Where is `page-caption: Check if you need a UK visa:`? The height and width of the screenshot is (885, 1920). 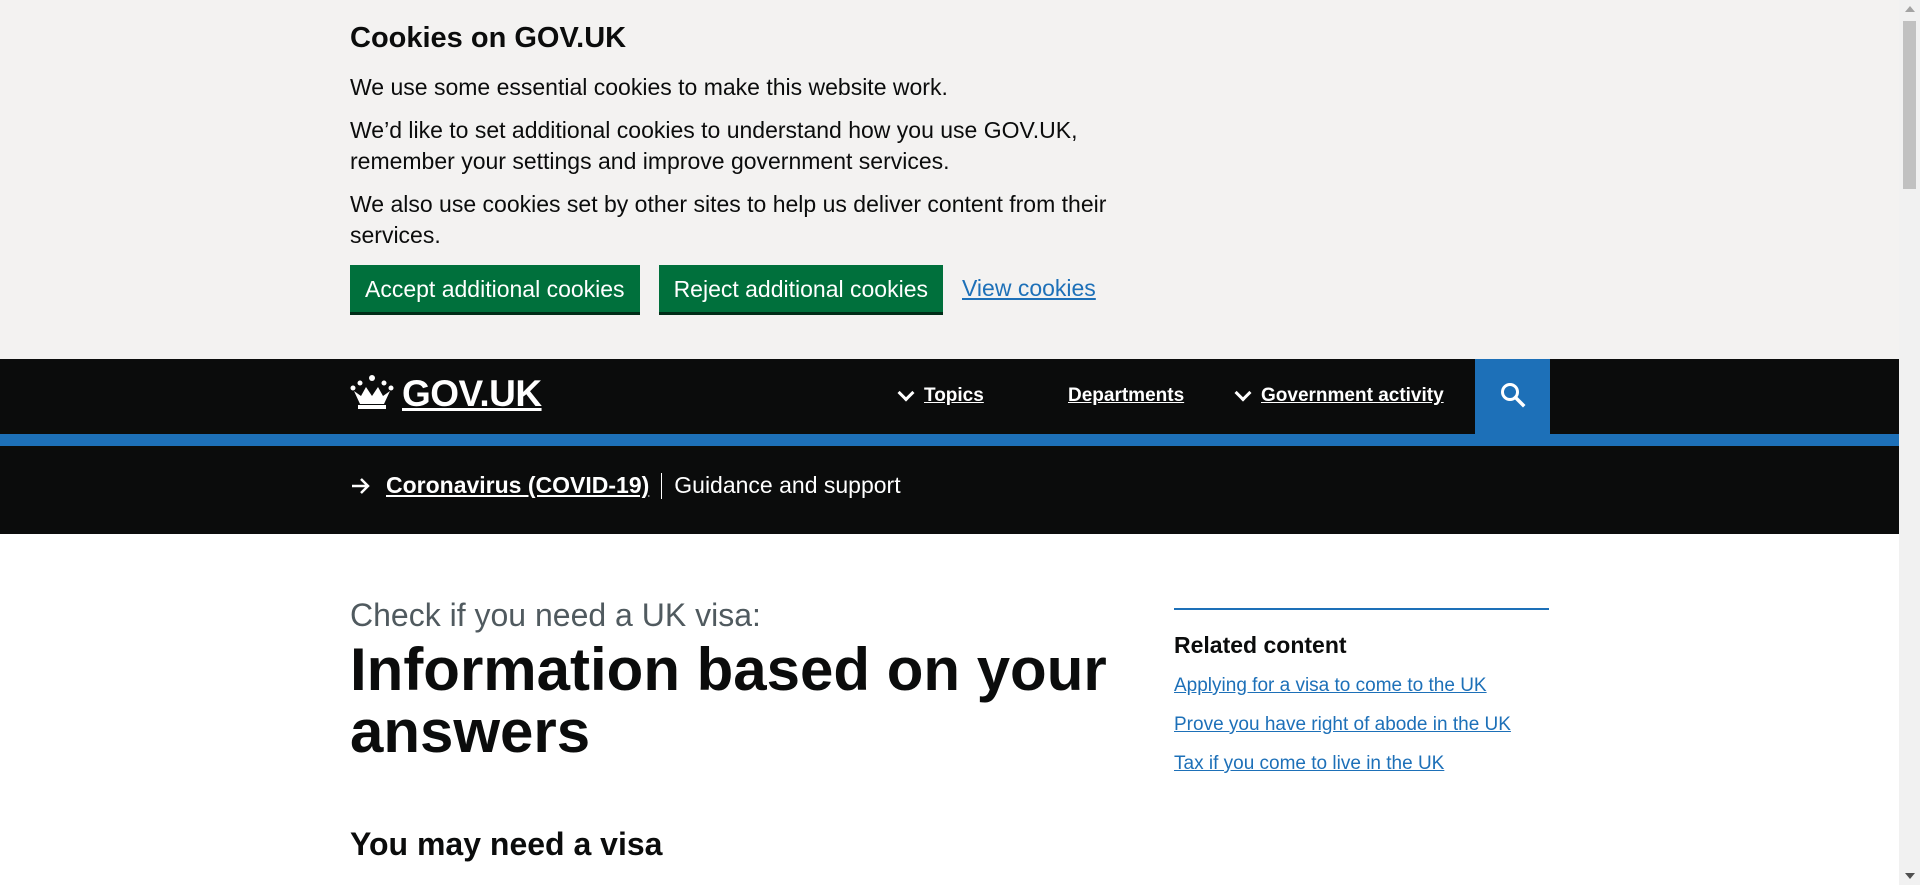 page-caption: Check if you need a UK visa: is located at coordinates (555, 615).